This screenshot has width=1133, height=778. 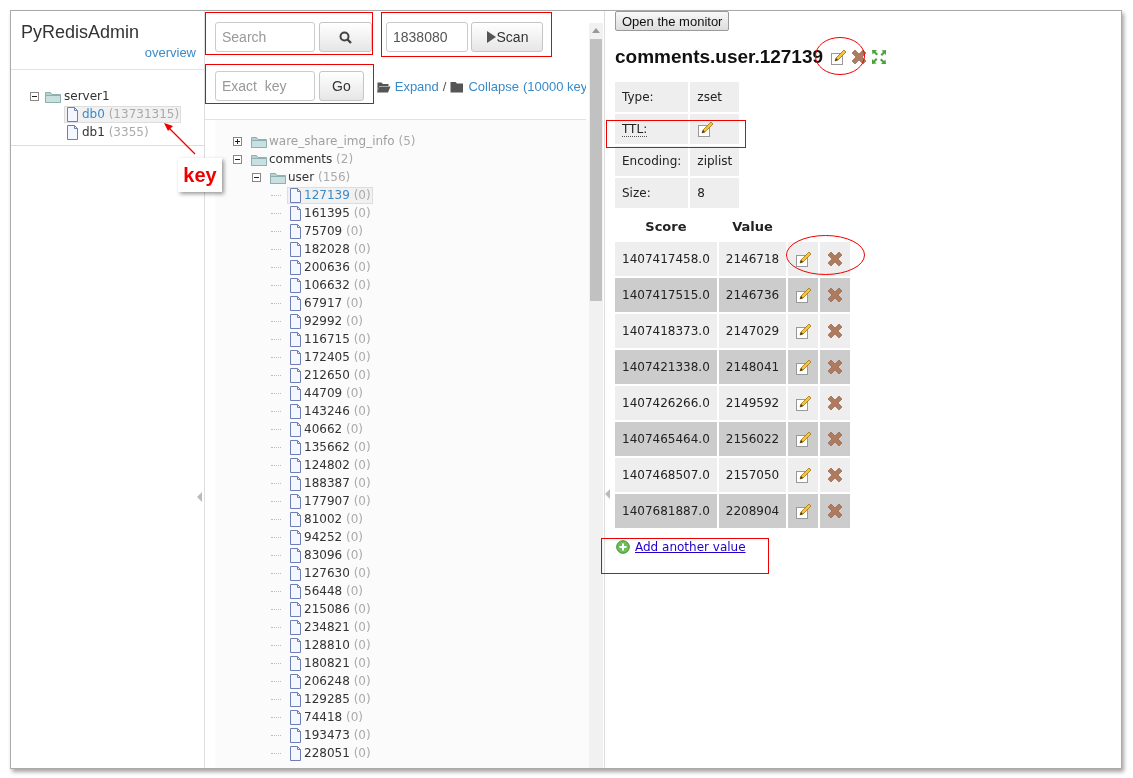 What do you see at coordinates (330, 339) in the screenshot?
I see `key-item: 116715 (0)` at bounding box center [330, 339].